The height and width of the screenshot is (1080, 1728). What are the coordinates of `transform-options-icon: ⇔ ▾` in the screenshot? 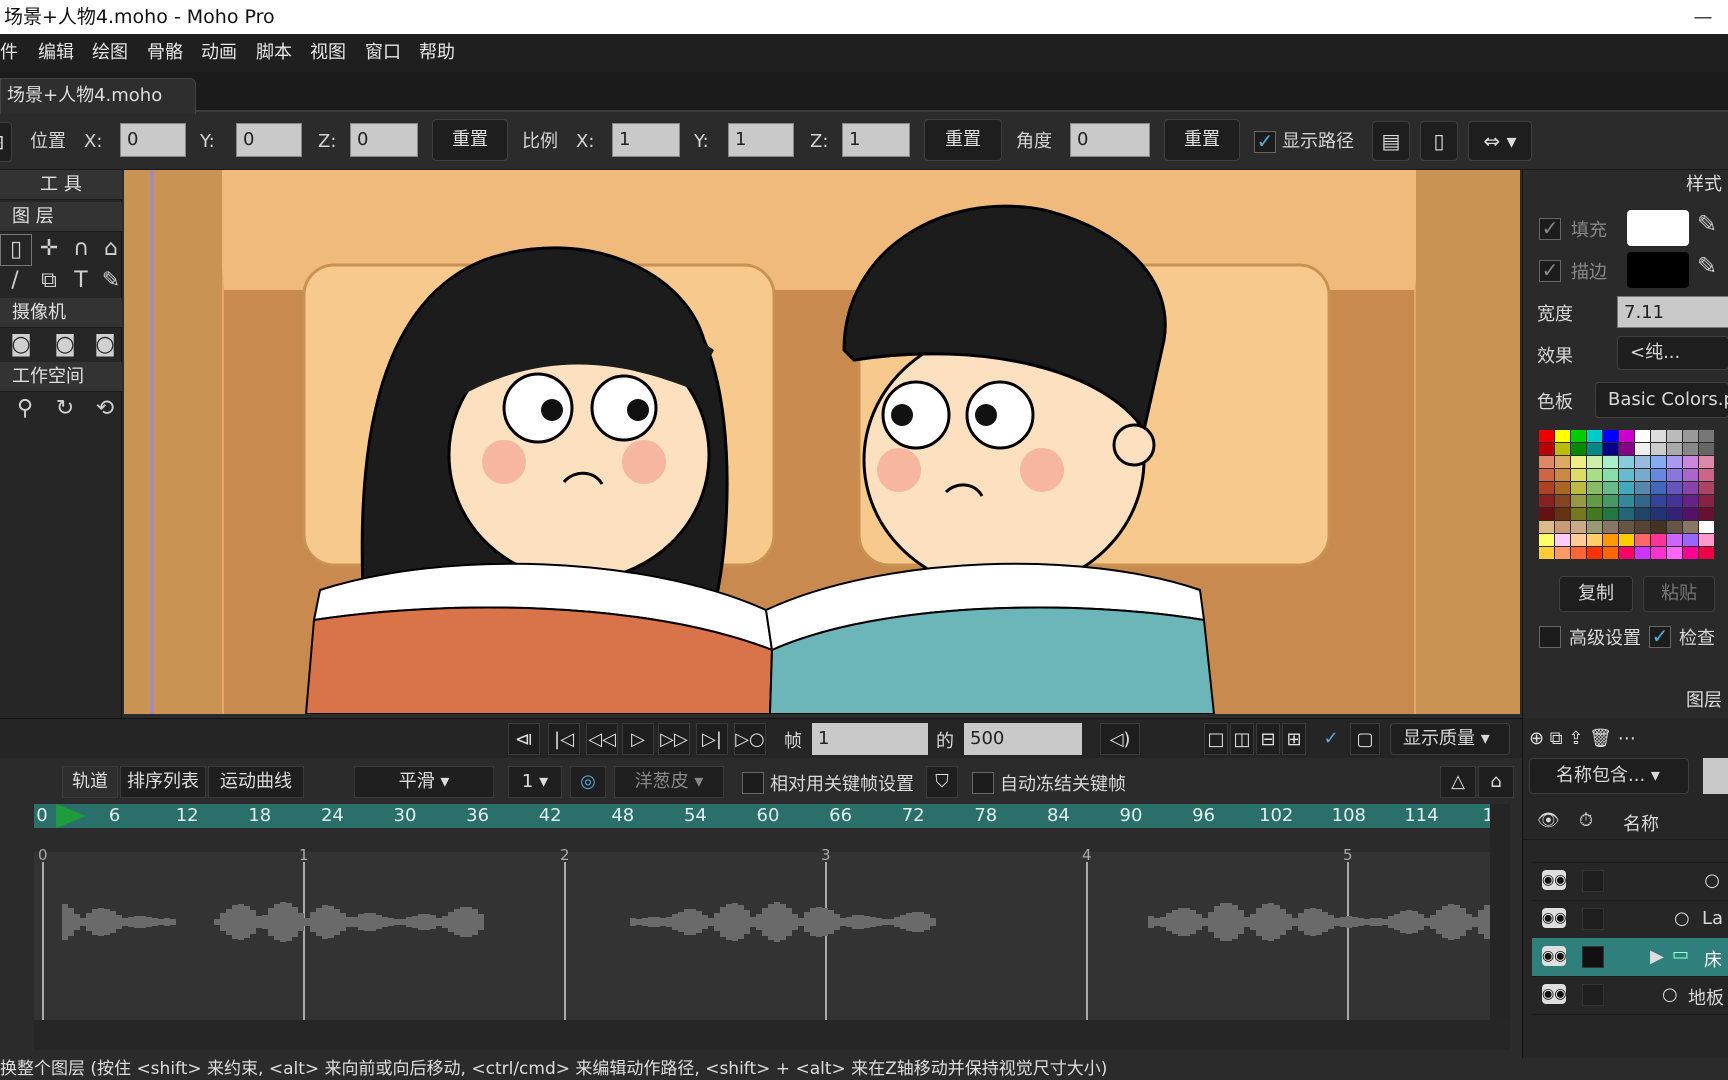 It's located at (1500, 141).